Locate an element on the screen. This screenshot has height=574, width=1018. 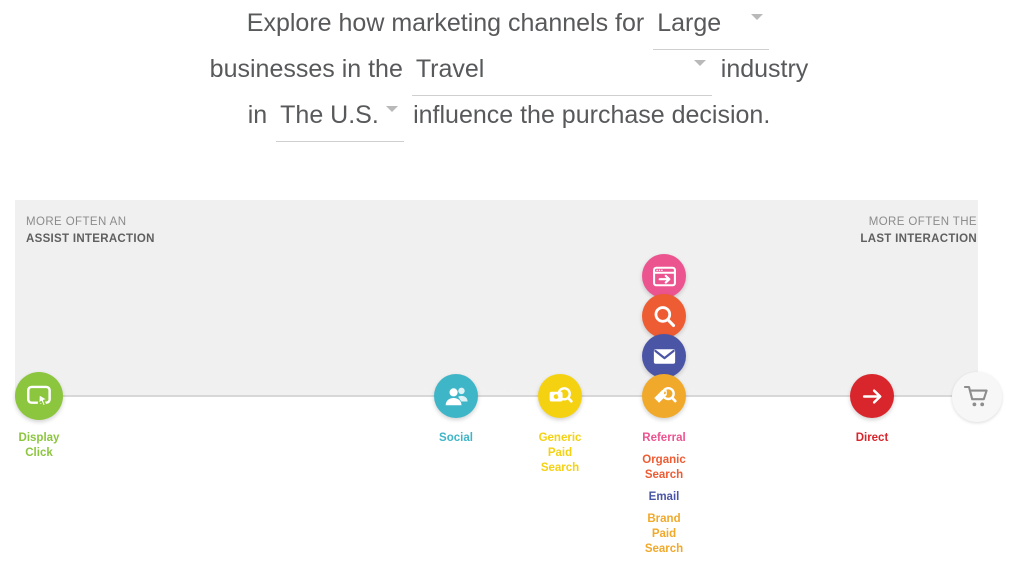
region-value: The U.S. is located at coordinates (329, 115).